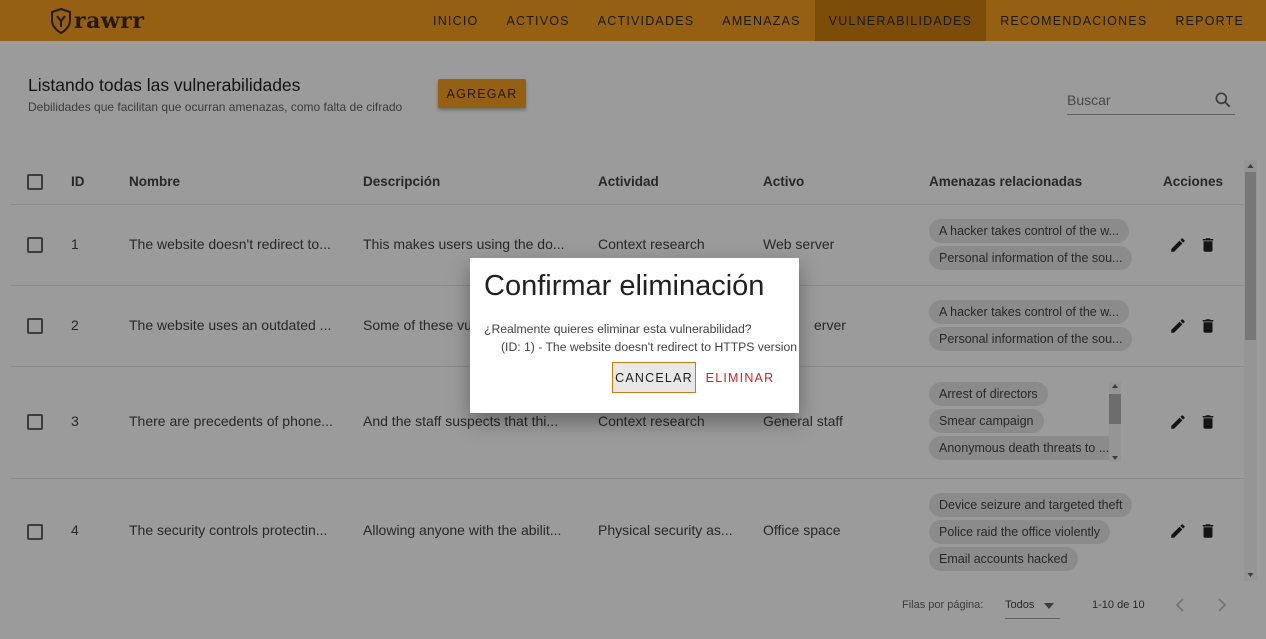  What do you see at coordinates (740, 377) in the screenshot?
I see `delete-button: ELIMINAR` at bounding box center [740, 377].